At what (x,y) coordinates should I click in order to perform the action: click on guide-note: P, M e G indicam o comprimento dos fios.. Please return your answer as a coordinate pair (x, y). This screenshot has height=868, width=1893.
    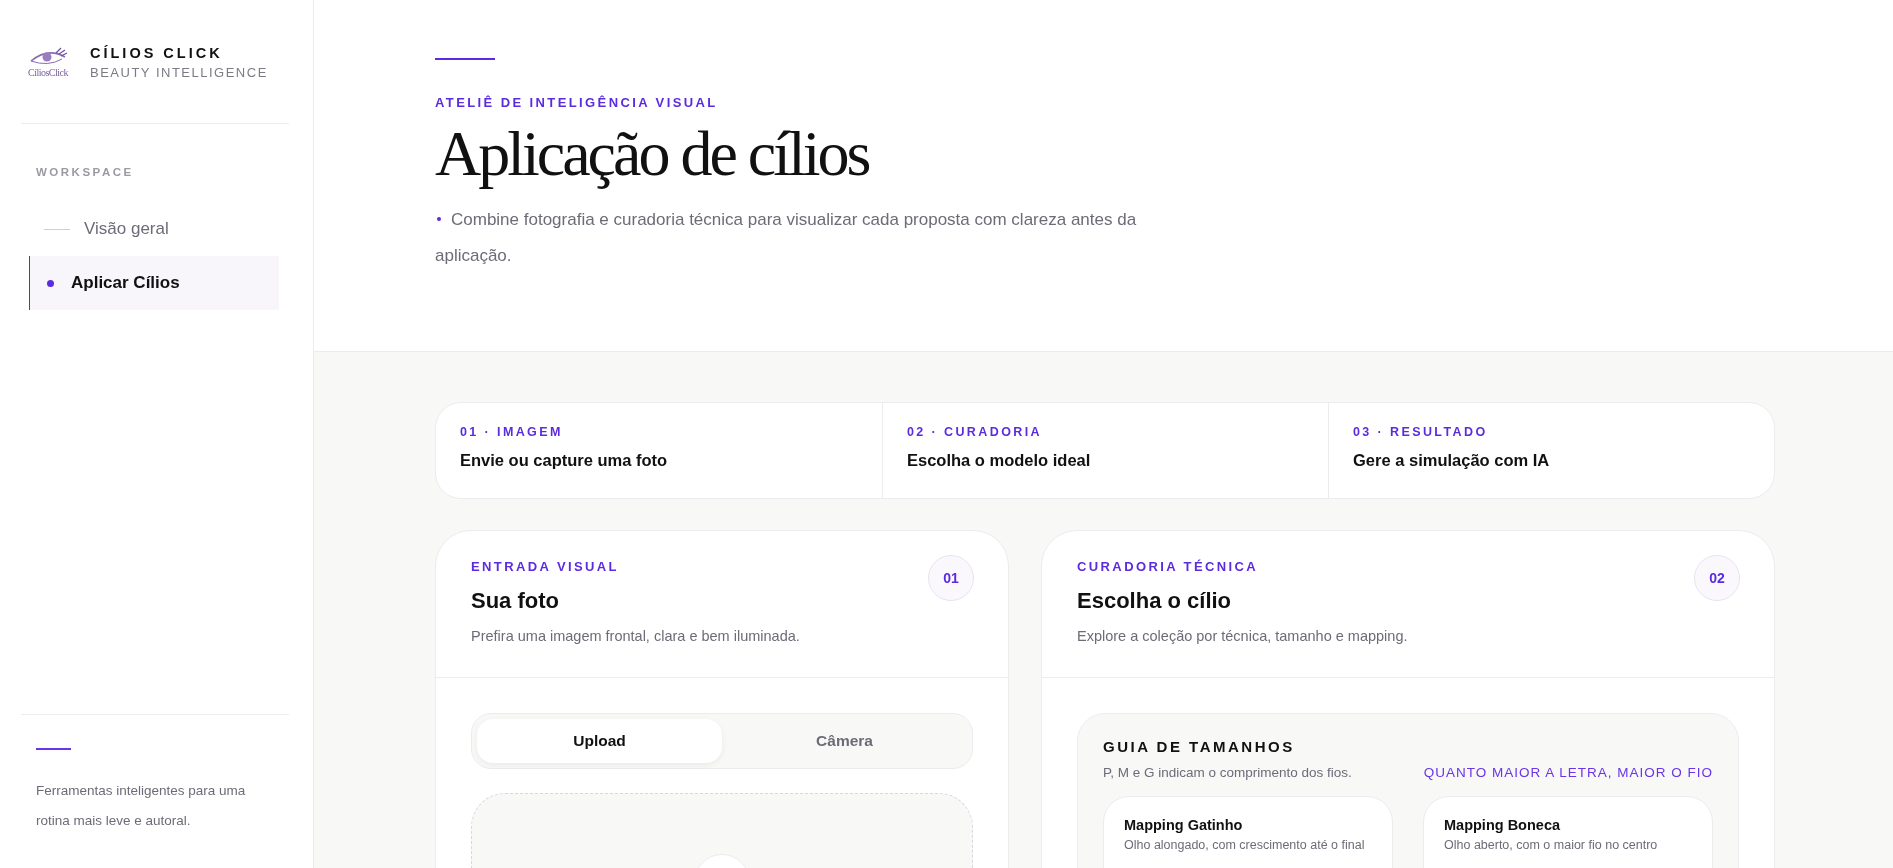
    Looking at the image, I should click on (1227, 772).